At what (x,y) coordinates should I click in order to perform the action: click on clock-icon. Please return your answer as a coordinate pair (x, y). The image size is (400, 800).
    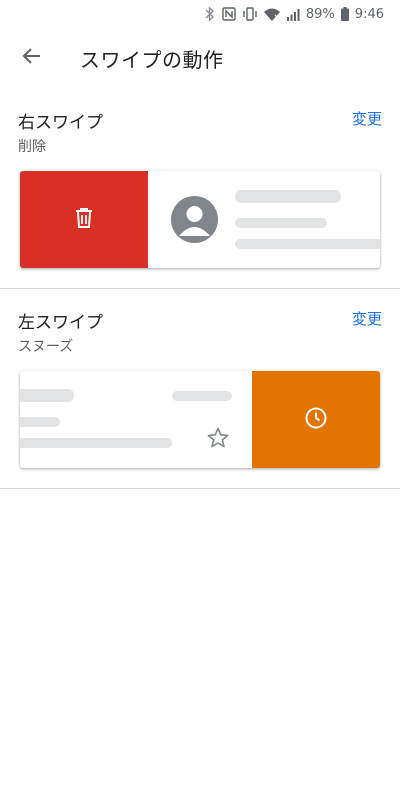
    Looking at the image, I should click on (316, 420).